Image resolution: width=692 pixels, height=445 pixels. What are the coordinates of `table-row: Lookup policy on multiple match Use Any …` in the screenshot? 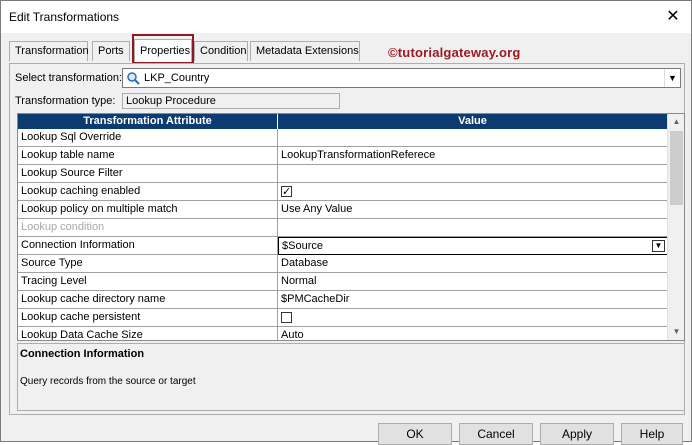 It's located at (343, 210).